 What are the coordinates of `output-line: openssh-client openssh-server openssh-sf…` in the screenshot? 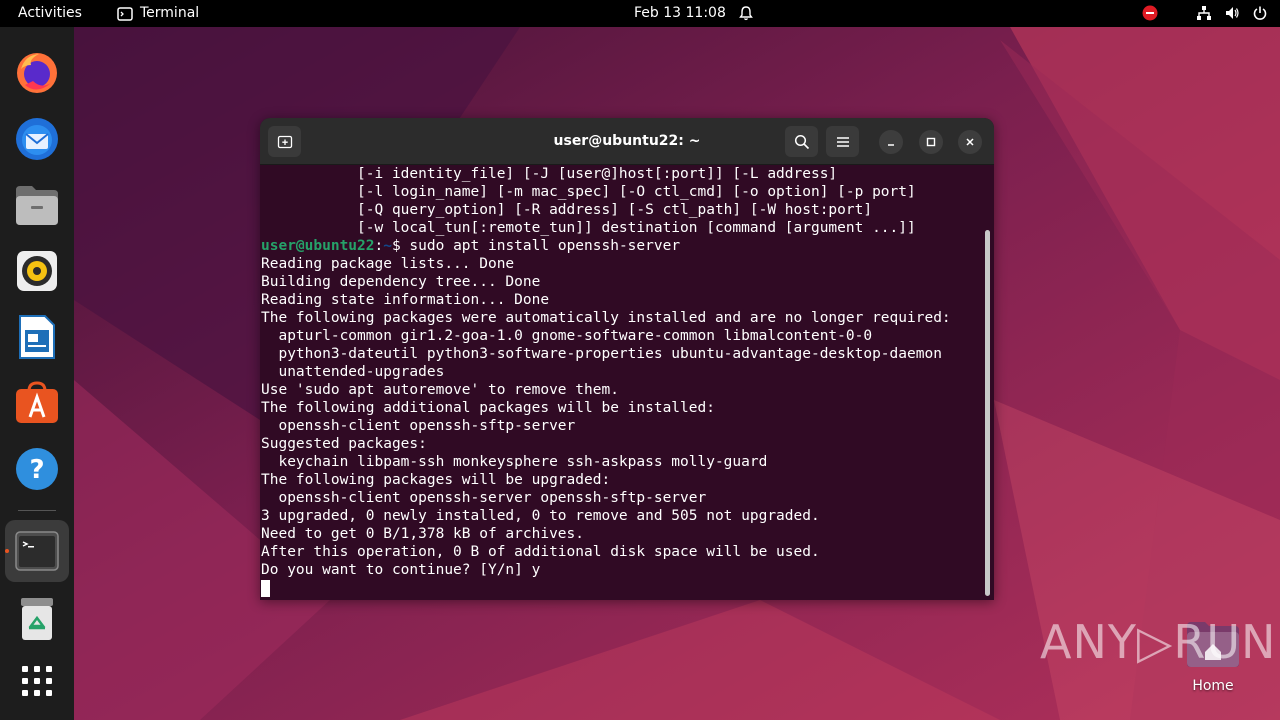 It's located at (484, 498).